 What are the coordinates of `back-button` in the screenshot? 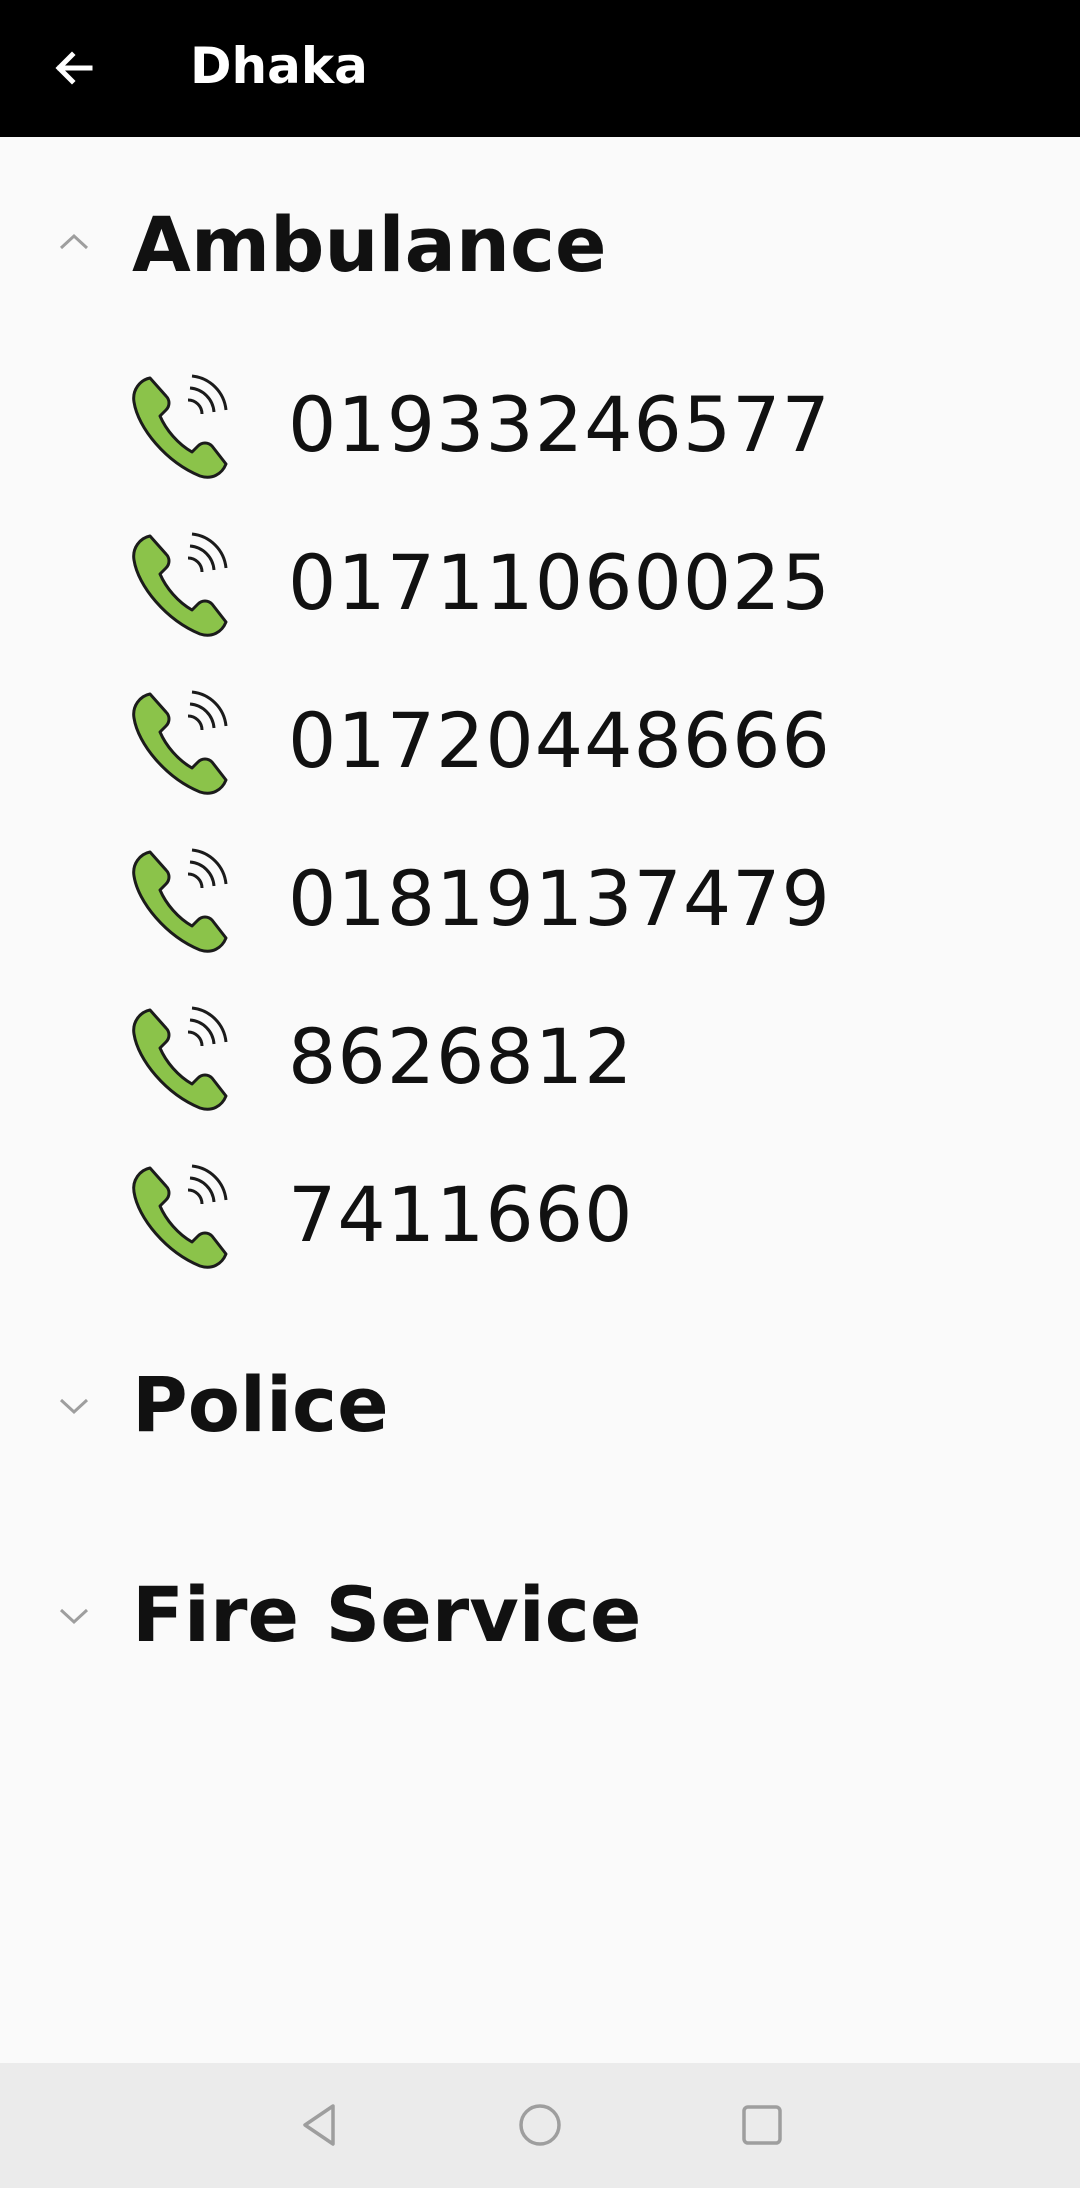 It's located at (74, 68).